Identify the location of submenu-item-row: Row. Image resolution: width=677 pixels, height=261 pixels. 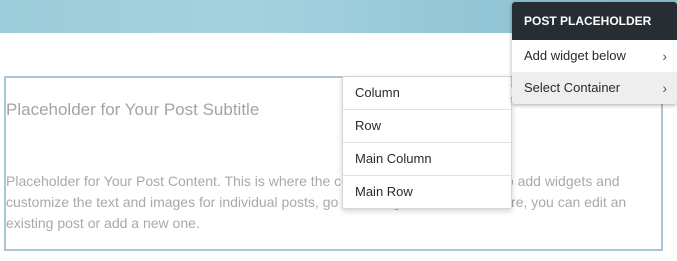
(427, 125).